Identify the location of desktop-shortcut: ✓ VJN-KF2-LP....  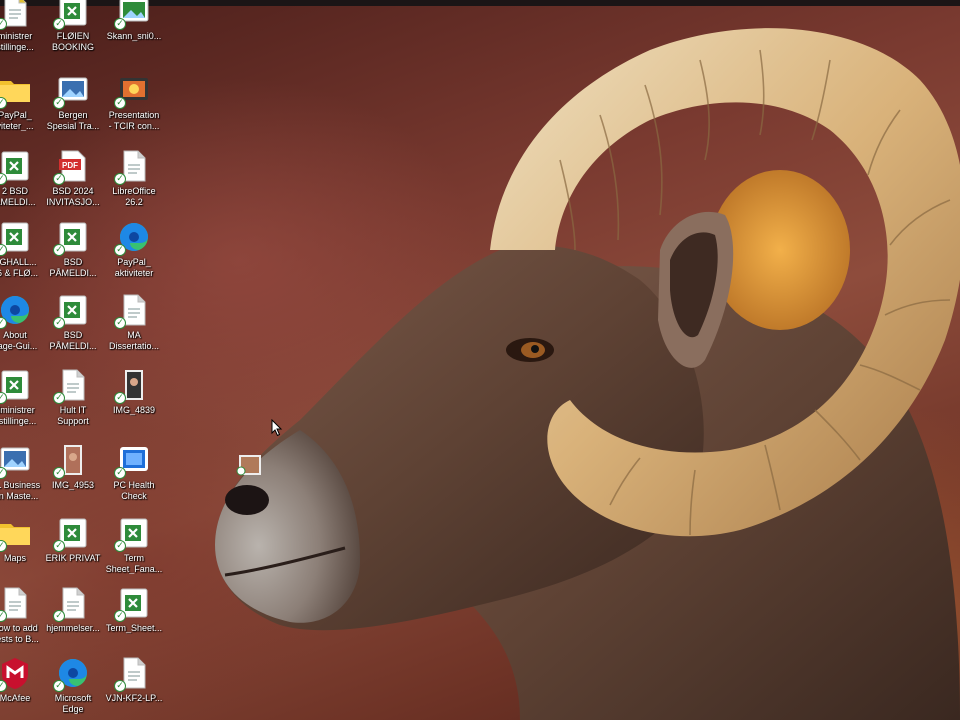
(134, 687).